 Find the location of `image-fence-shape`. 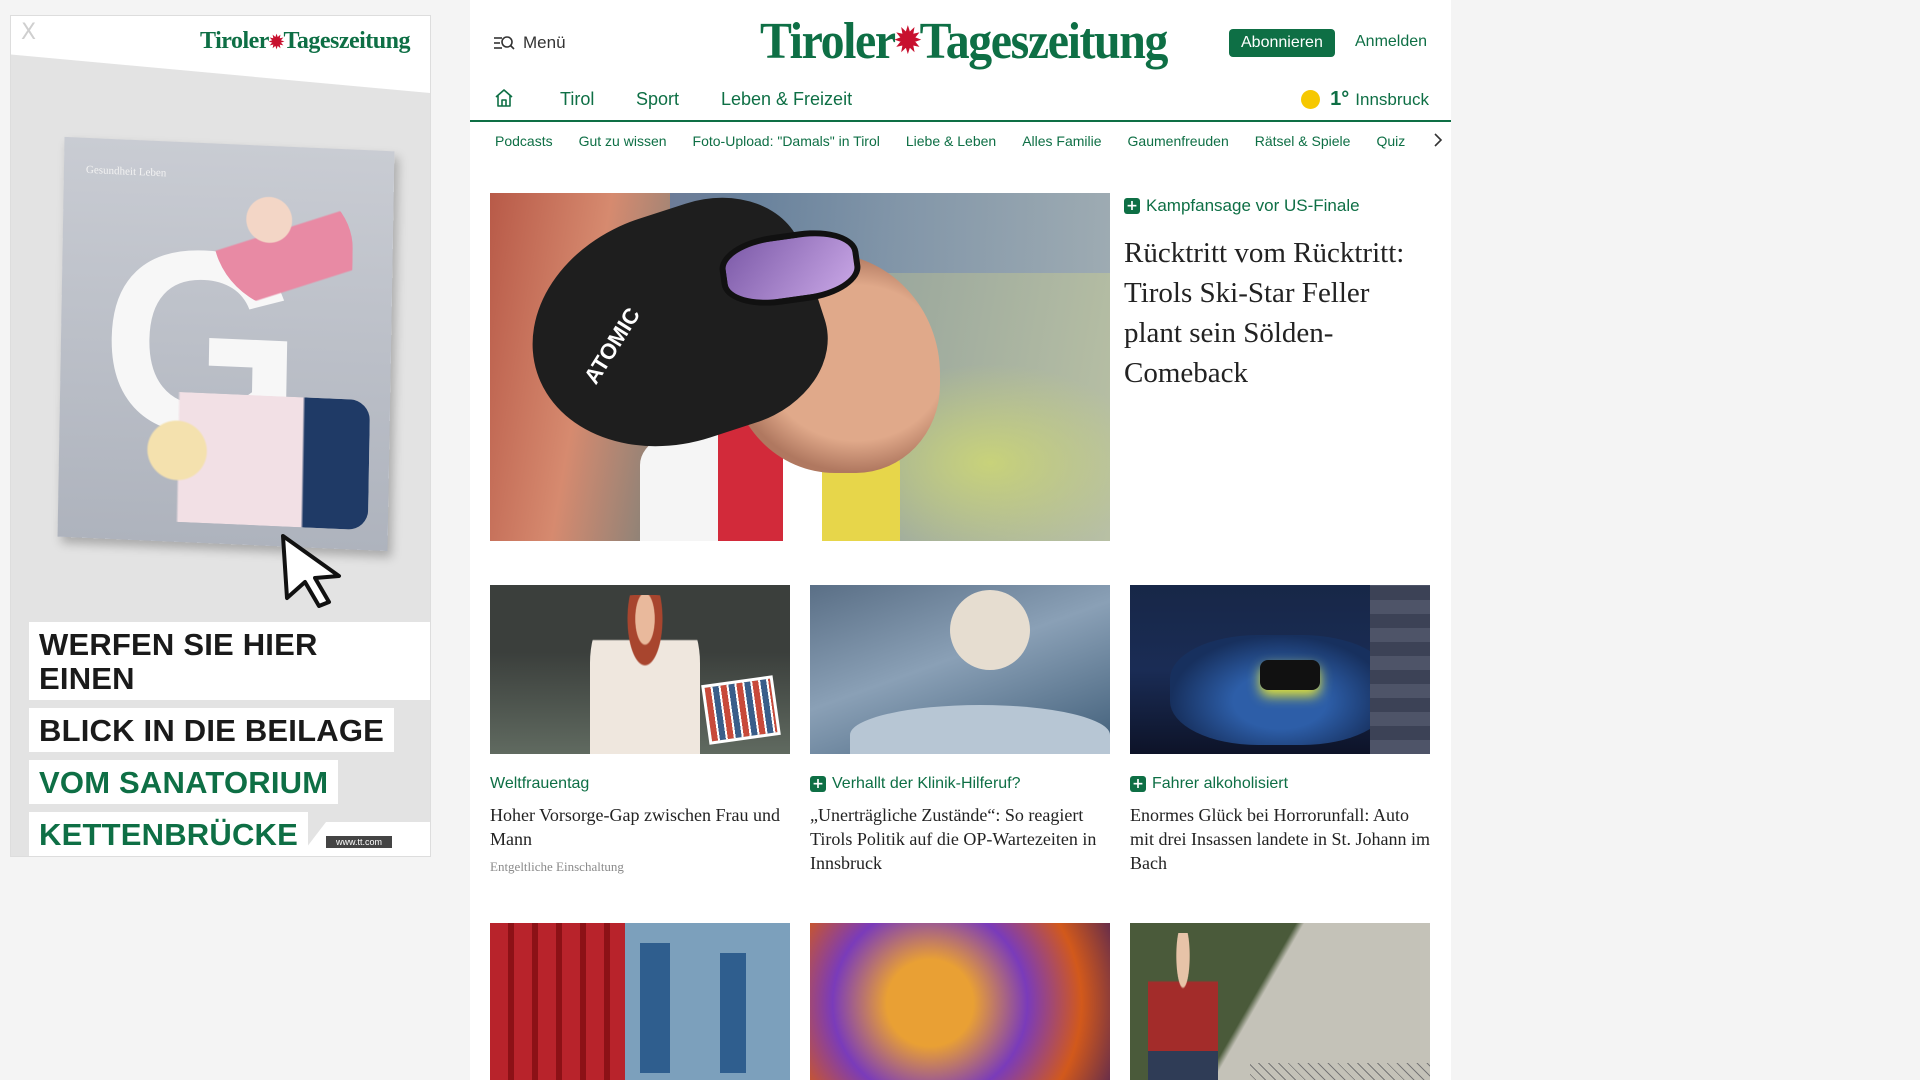

image-fence-shape is located at coordinates (1340, 1071).